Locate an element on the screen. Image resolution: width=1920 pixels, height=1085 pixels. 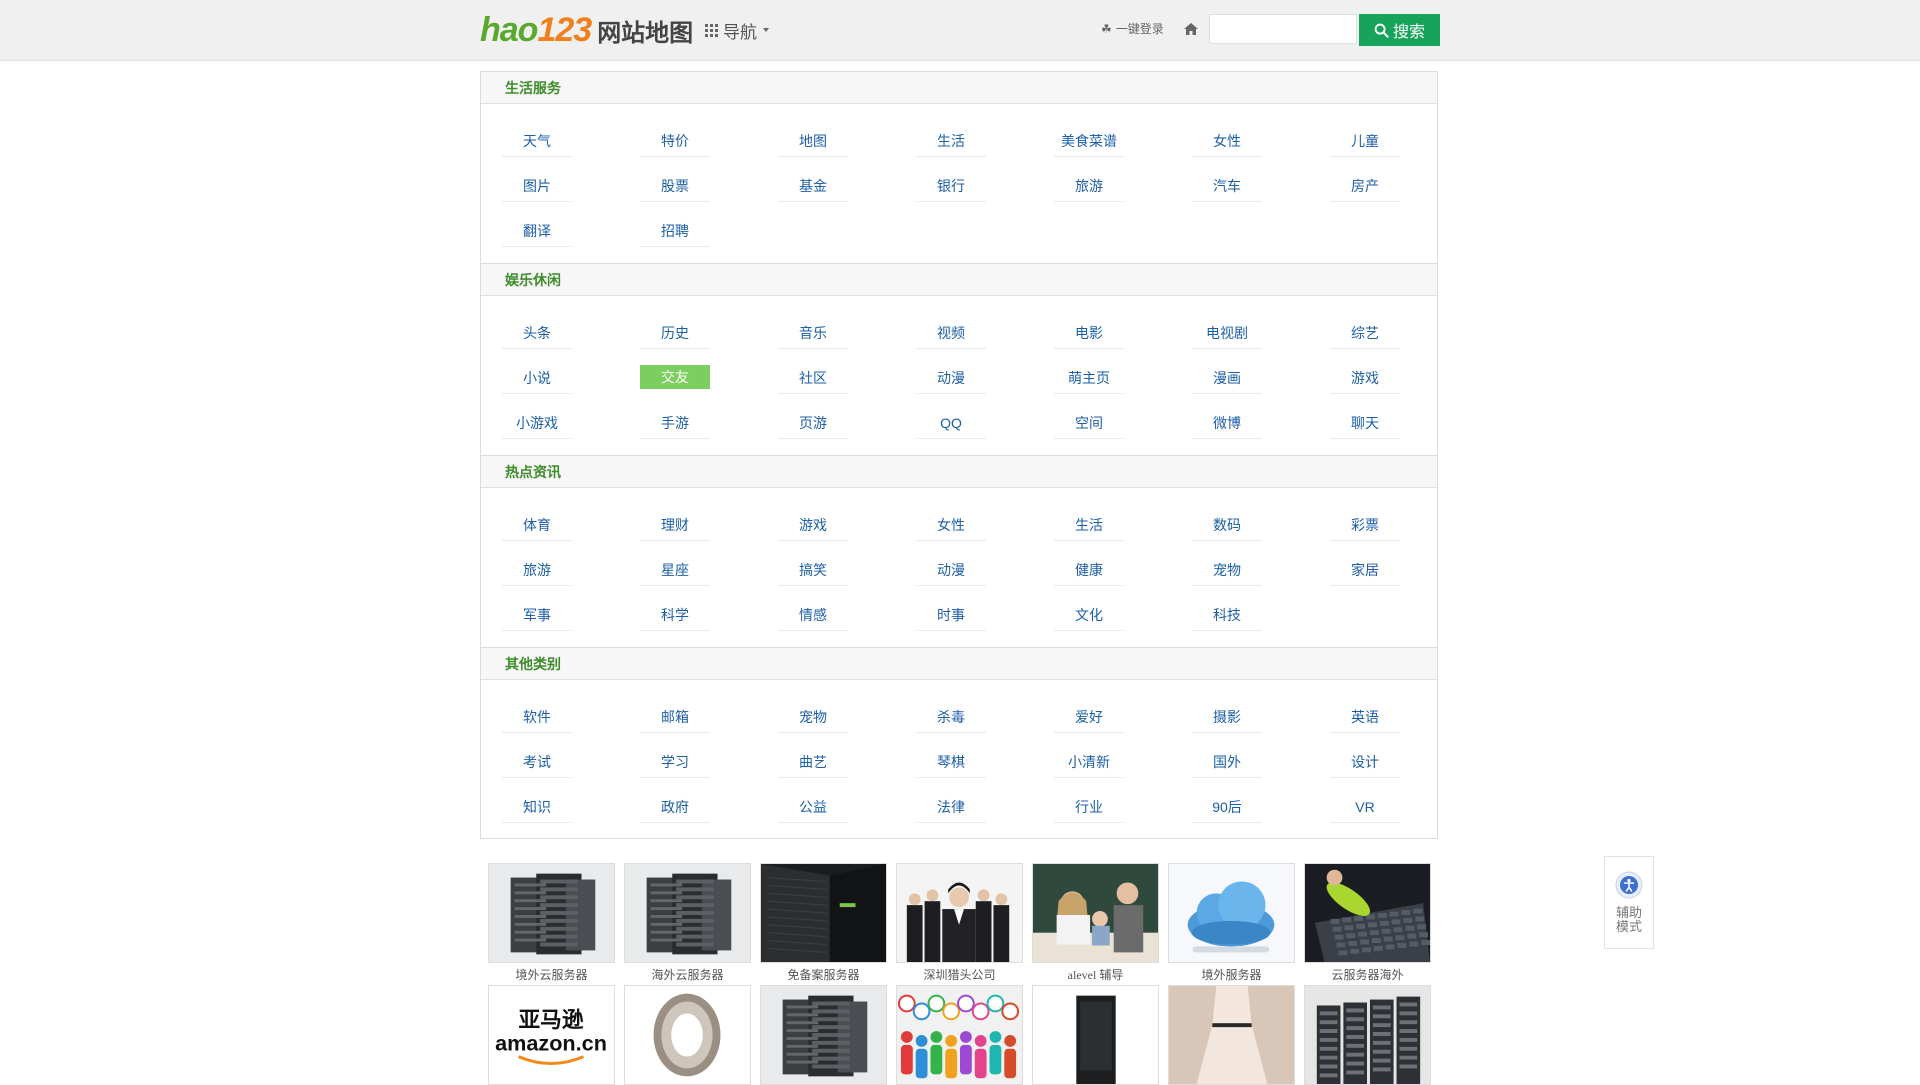
image-ad-card: alevel 辅导 is located at coordinates (1095, 923).